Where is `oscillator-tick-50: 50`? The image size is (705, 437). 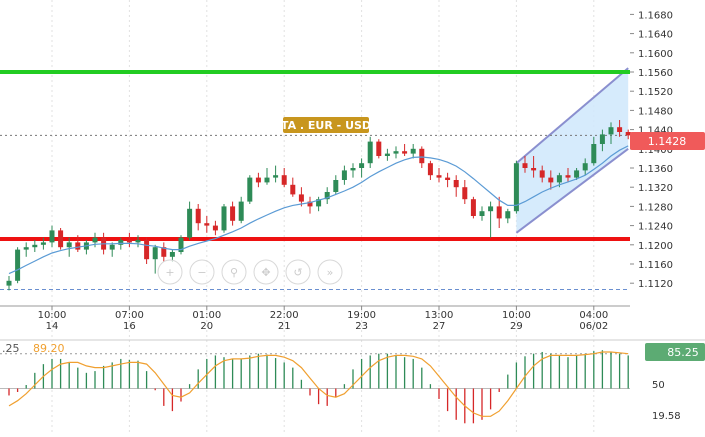
oscillator-tick-50: 50 is located at coordinates (658, 385).